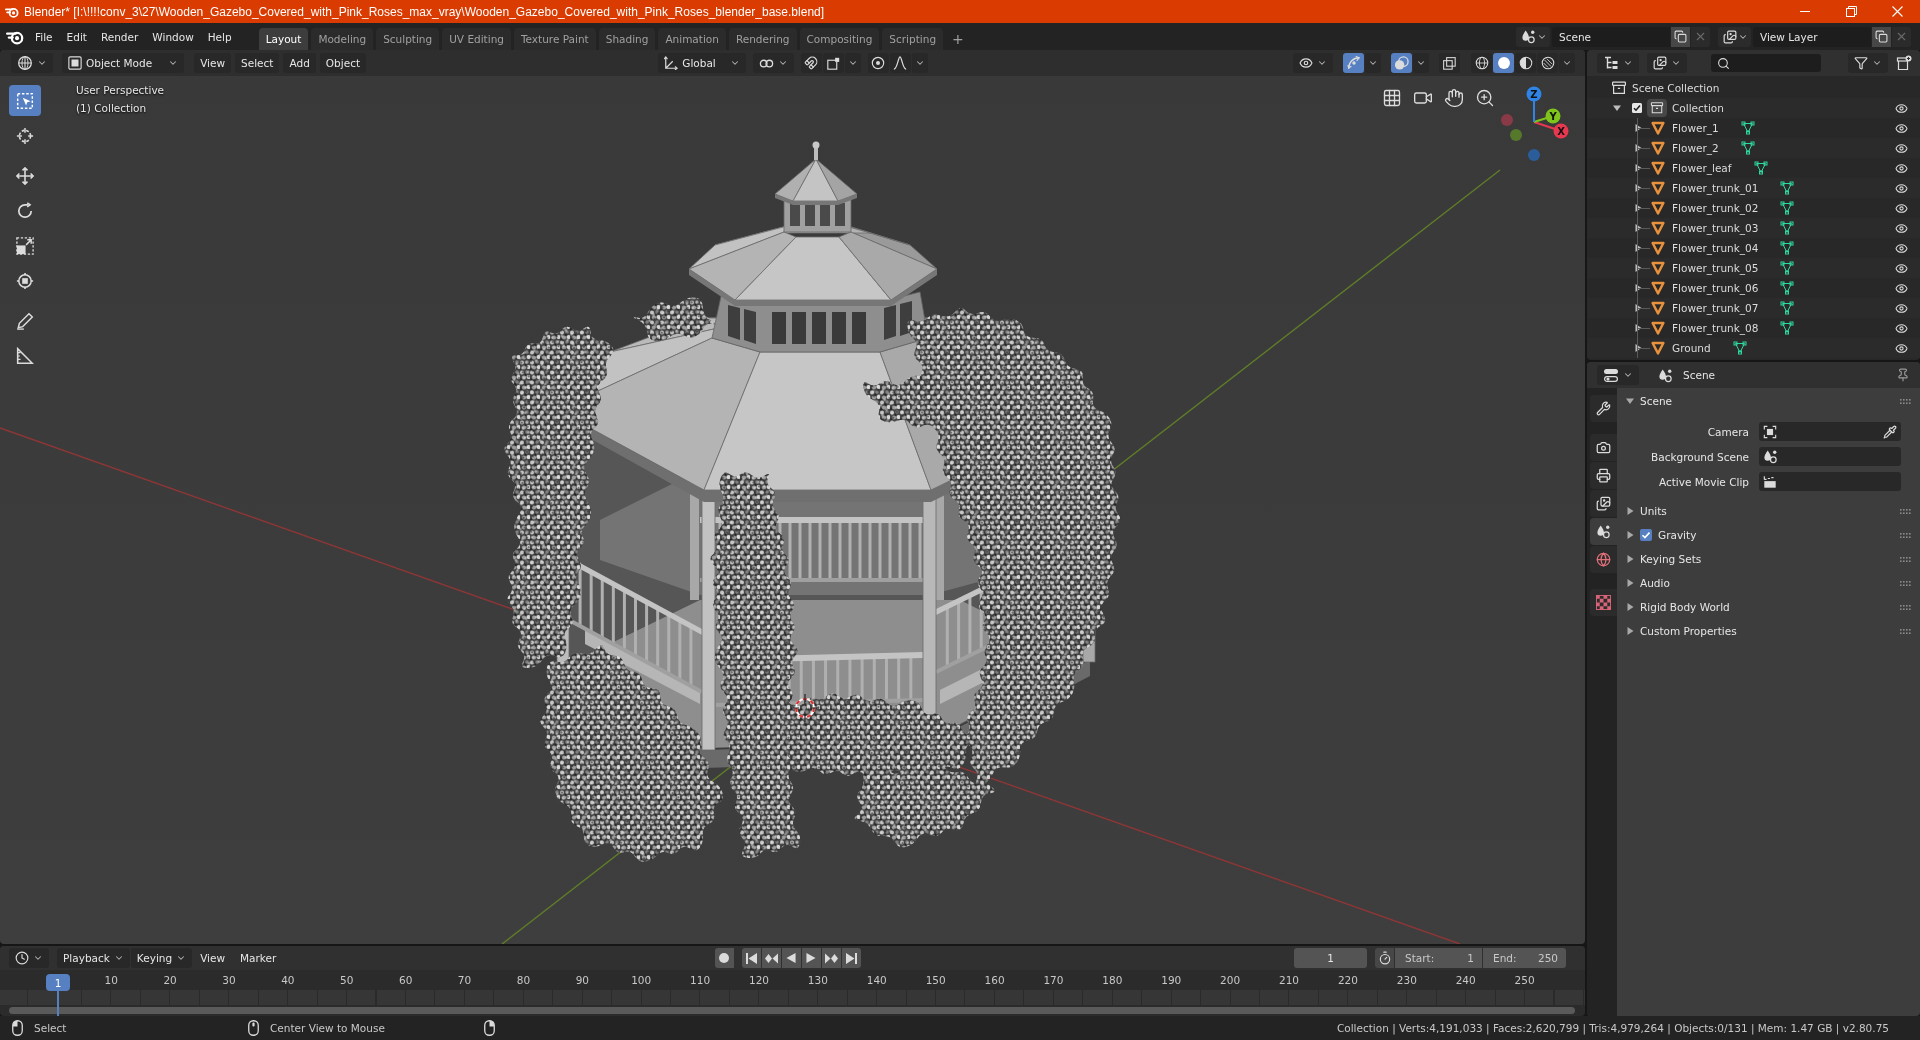  What do you see at coordinates (1768, 535) in the screenshot?
I see `panel-header: Gravity` at bounding box center [1768, 535].